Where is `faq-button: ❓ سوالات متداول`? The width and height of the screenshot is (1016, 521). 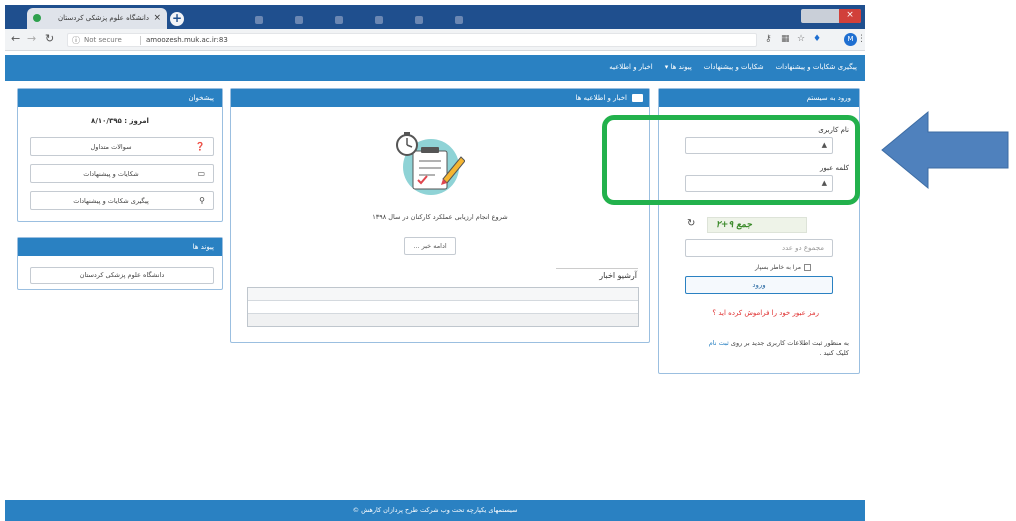
faq-button: ❓ سوالات متداول is located at coordinates (122, 146).